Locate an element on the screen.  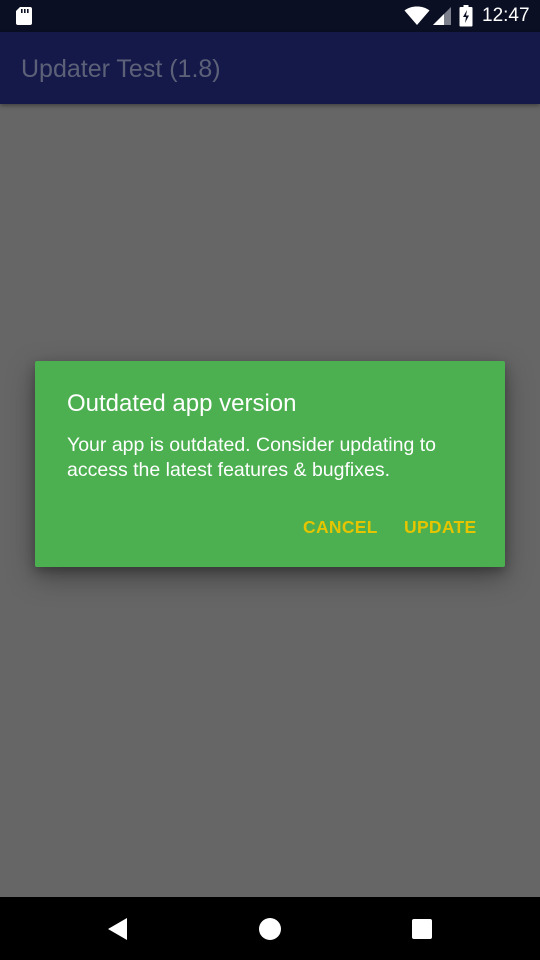
cell-signal-icon is located at coordinates (442, 16).